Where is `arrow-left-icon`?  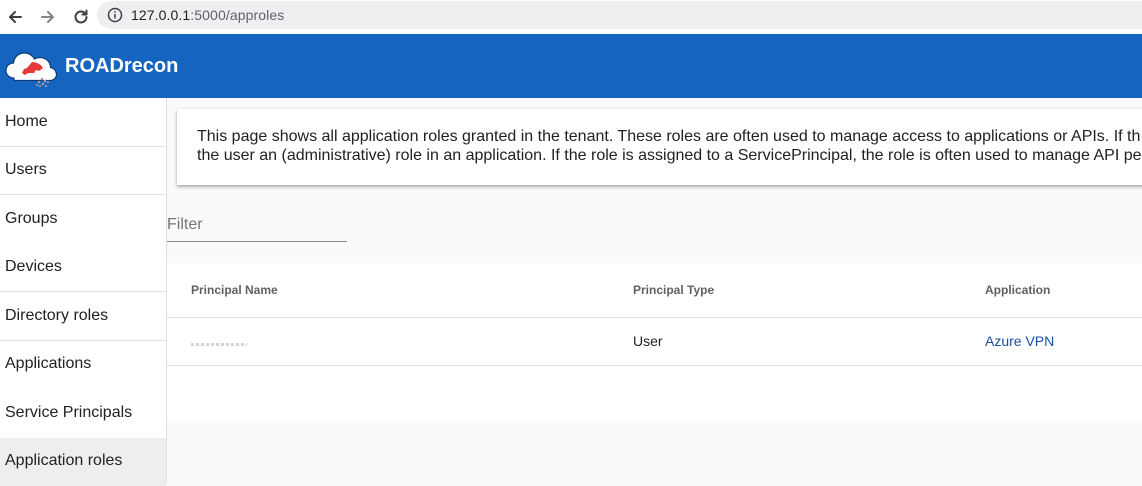
arrow-left-icon is located at coordinates (15, 17).